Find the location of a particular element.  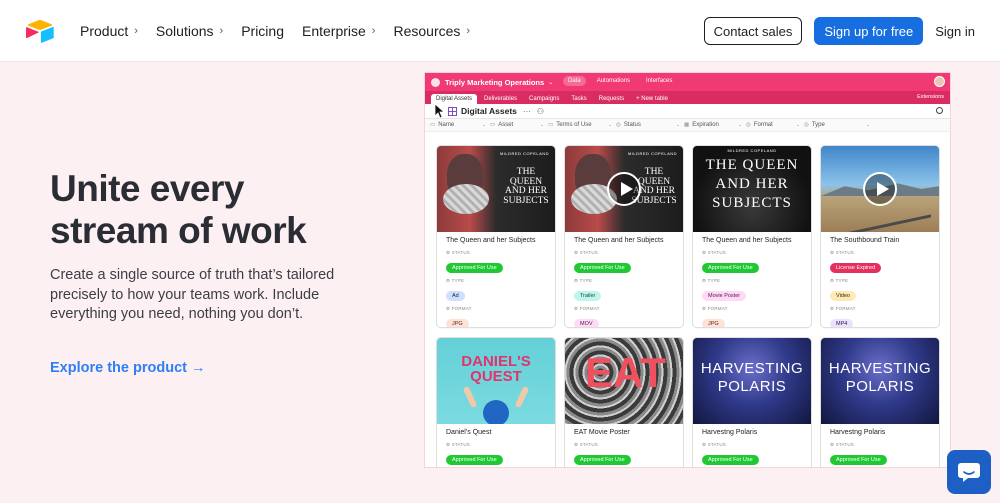

more-icon: ··· is located at coordinates (527, 111).